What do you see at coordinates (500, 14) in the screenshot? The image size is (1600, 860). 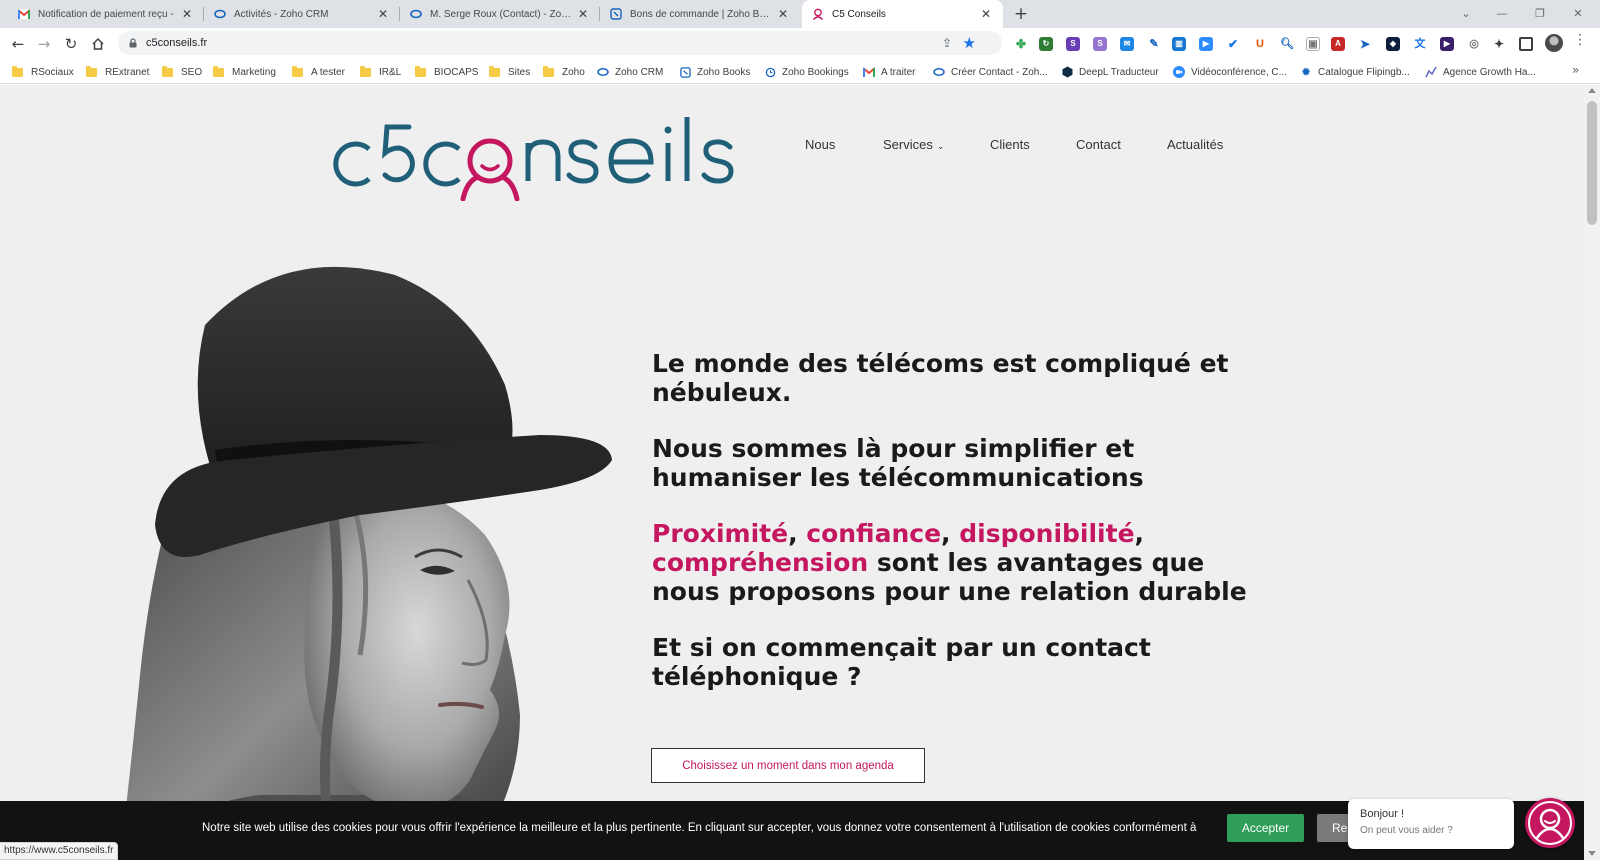 I see `tab-serge-roux-contact: M. Serge Roux (Contact) - Zoho C ✕` at bounding box center [500, 14].